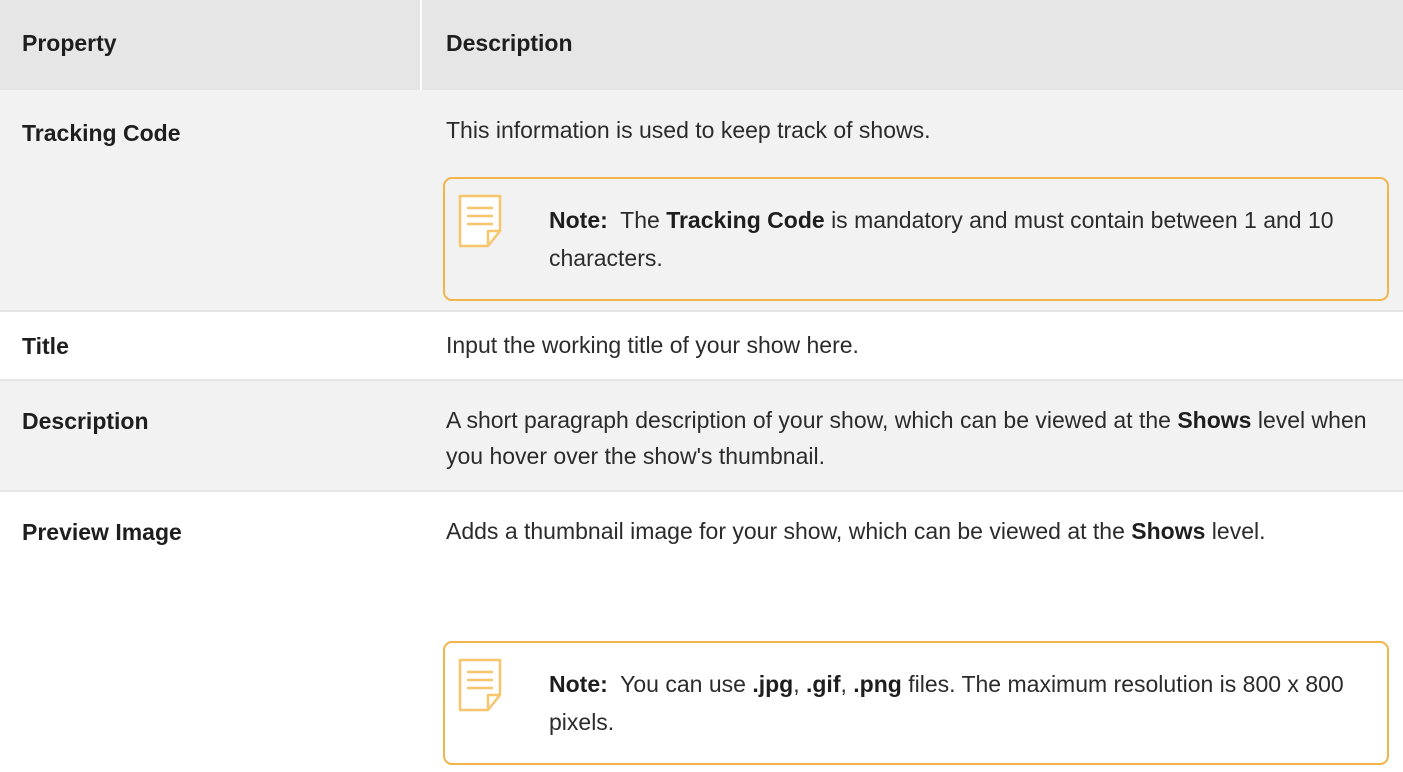  Describe the element at coordinates (211, 435) in the screenshot. I see `property-cell: Description` at that location.